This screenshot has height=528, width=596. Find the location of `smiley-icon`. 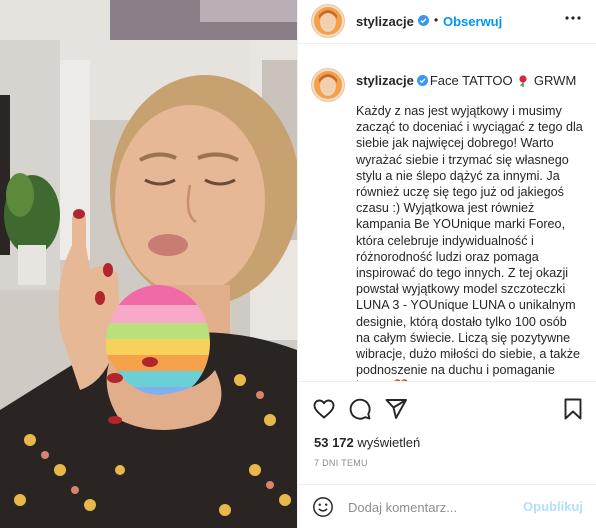

smiley-icon is located at coordinates (323, 507).